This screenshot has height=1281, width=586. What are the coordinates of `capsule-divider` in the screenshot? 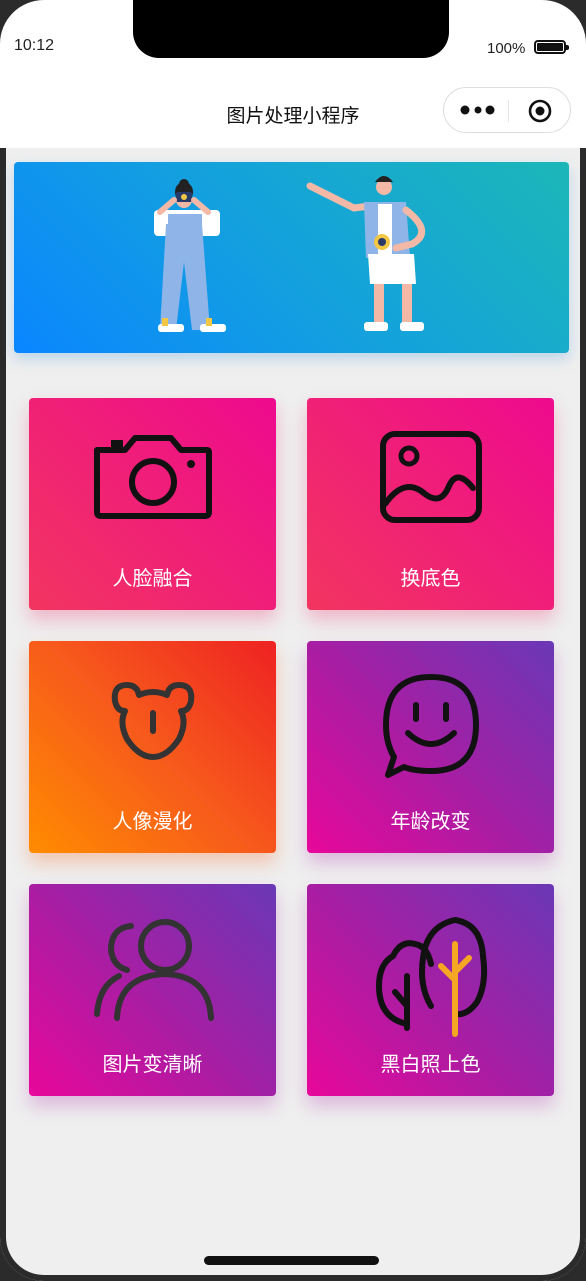 It's located at (508, 111).